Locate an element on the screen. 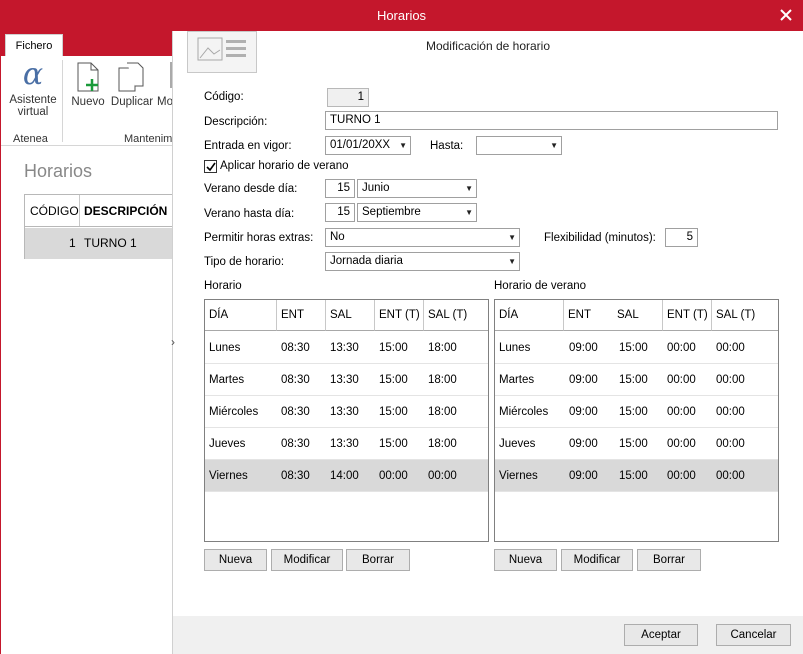  hasta-day-field: 15 is located at coordinates (340, 212).